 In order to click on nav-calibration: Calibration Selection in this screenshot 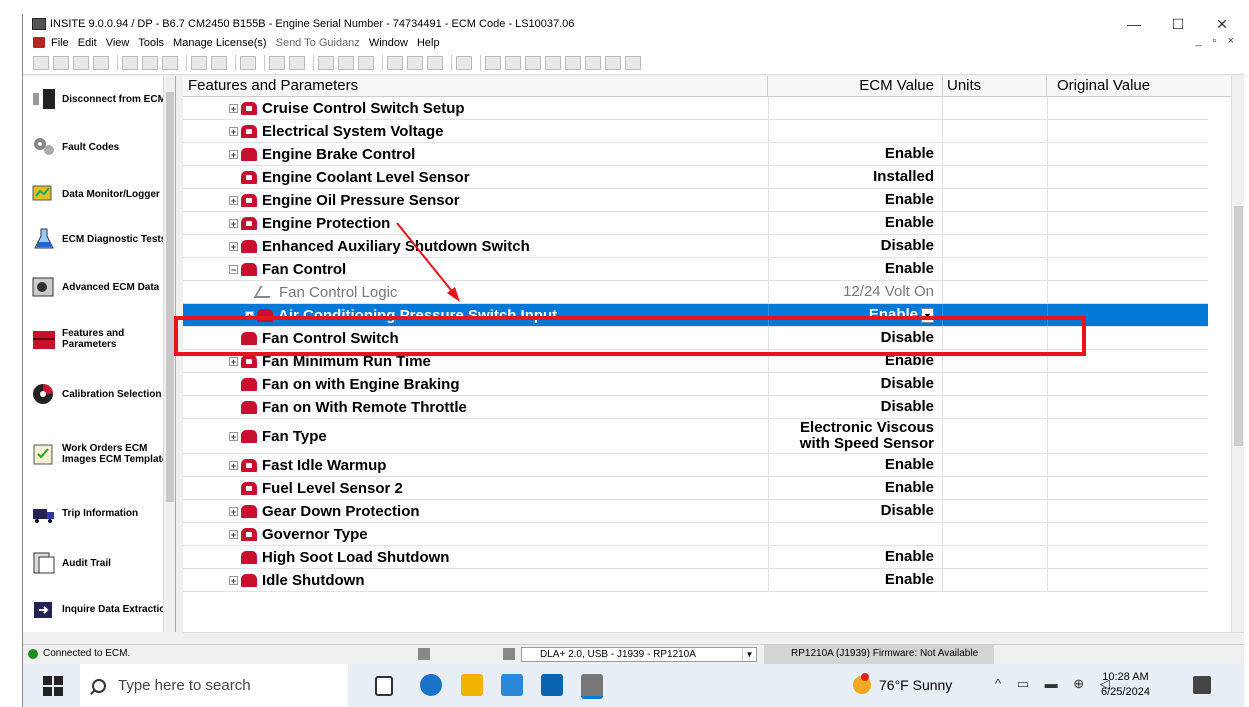, I will do `click(99, 394)`.